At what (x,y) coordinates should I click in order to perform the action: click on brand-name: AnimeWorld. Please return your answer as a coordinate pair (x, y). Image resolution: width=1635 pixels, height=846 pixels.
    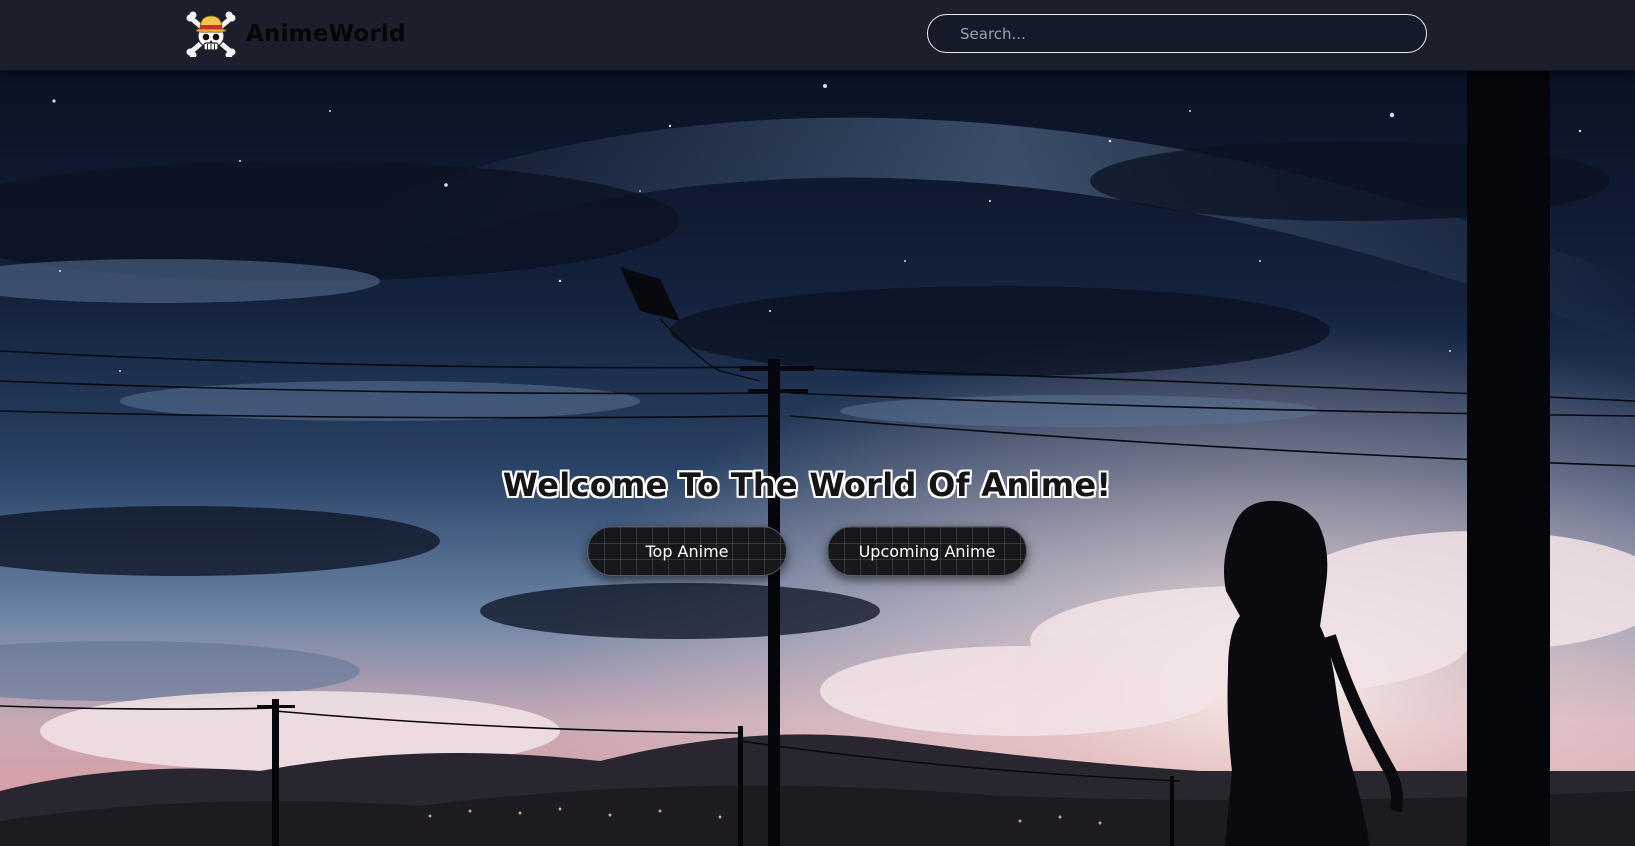
    Looking at the image, I should click on (326, 34).